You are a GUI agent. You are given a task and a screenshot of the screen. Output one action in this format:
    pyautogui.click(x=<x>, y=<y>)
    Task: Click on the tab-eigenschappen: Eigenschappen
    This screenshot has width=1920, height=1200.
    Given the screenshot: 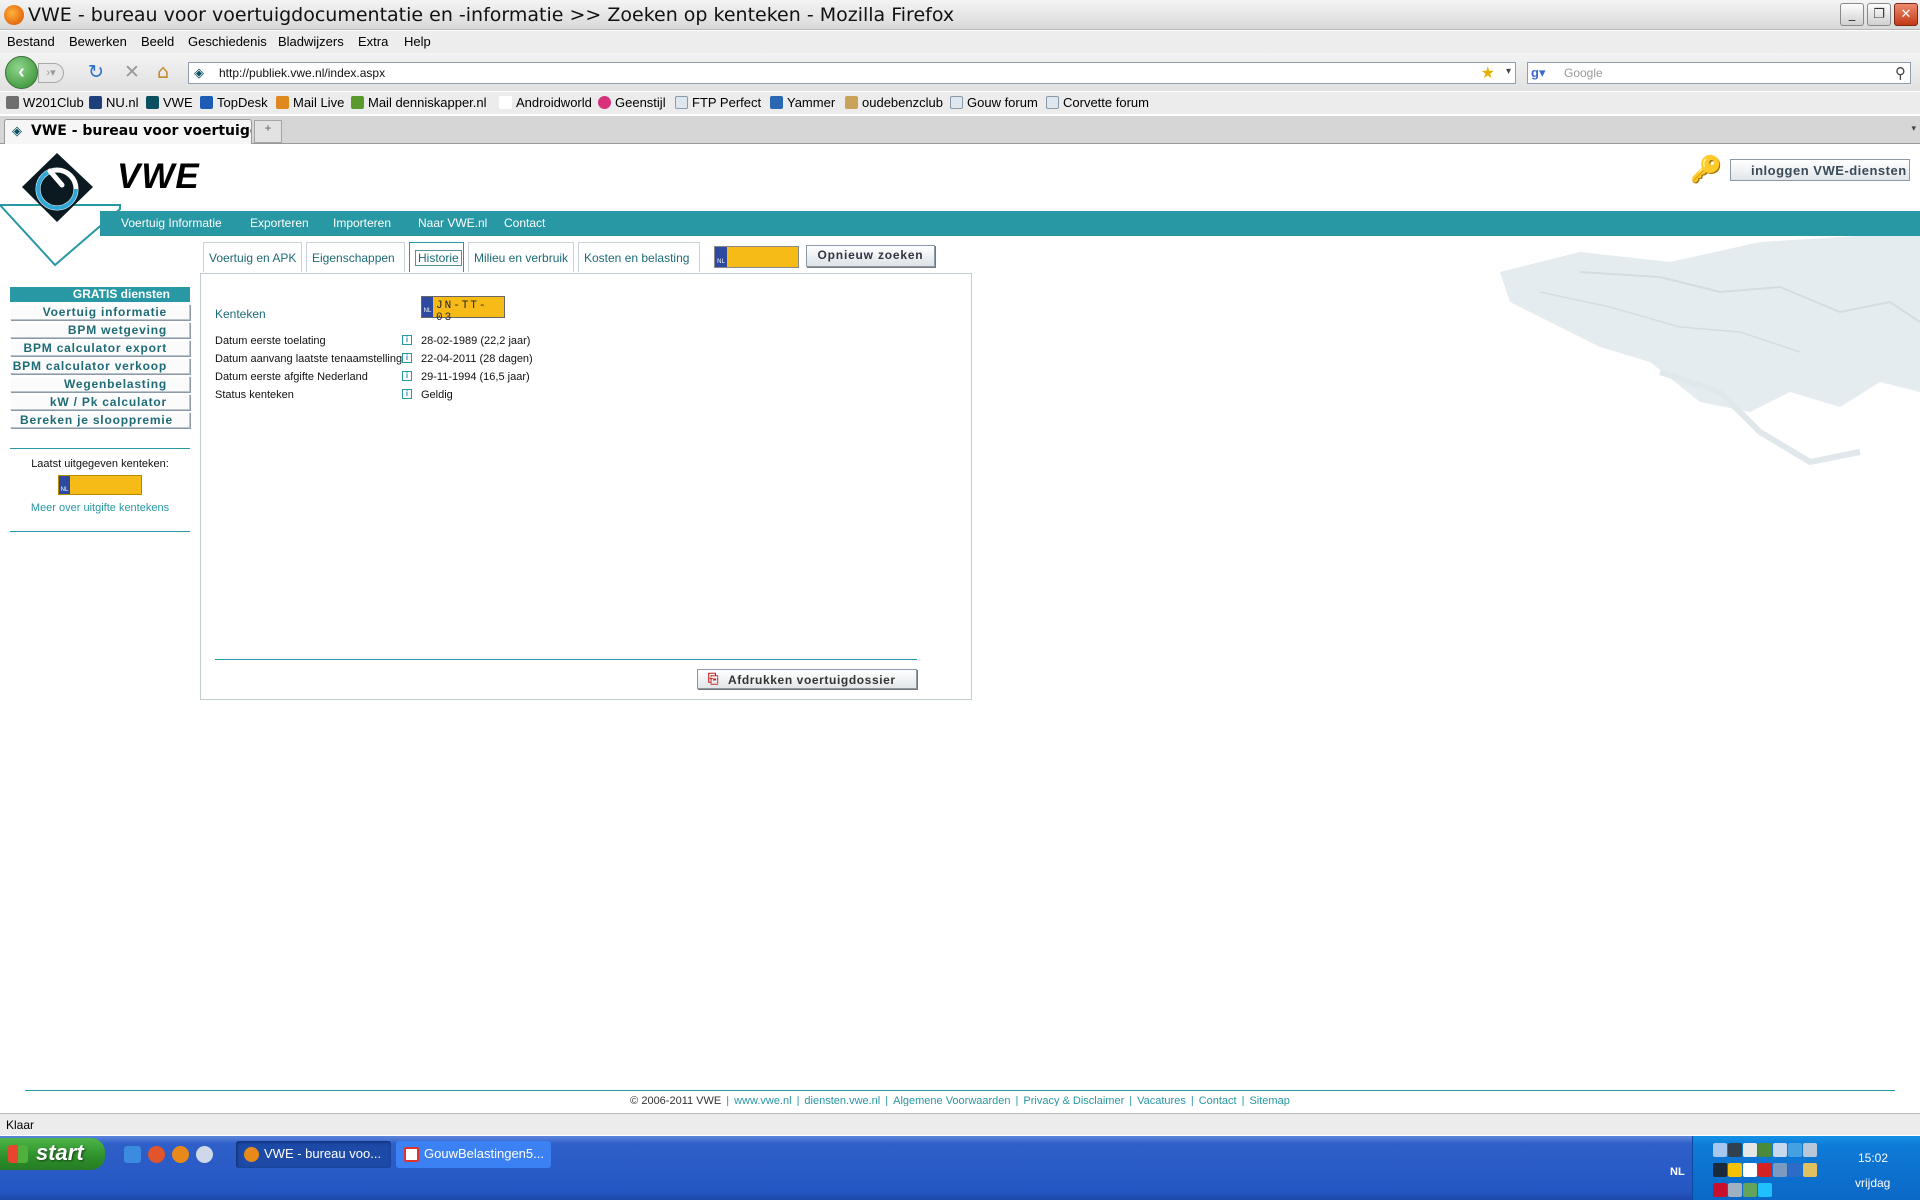 What is the action you would take?
    pyautogui.click(x=355, y=257)
    